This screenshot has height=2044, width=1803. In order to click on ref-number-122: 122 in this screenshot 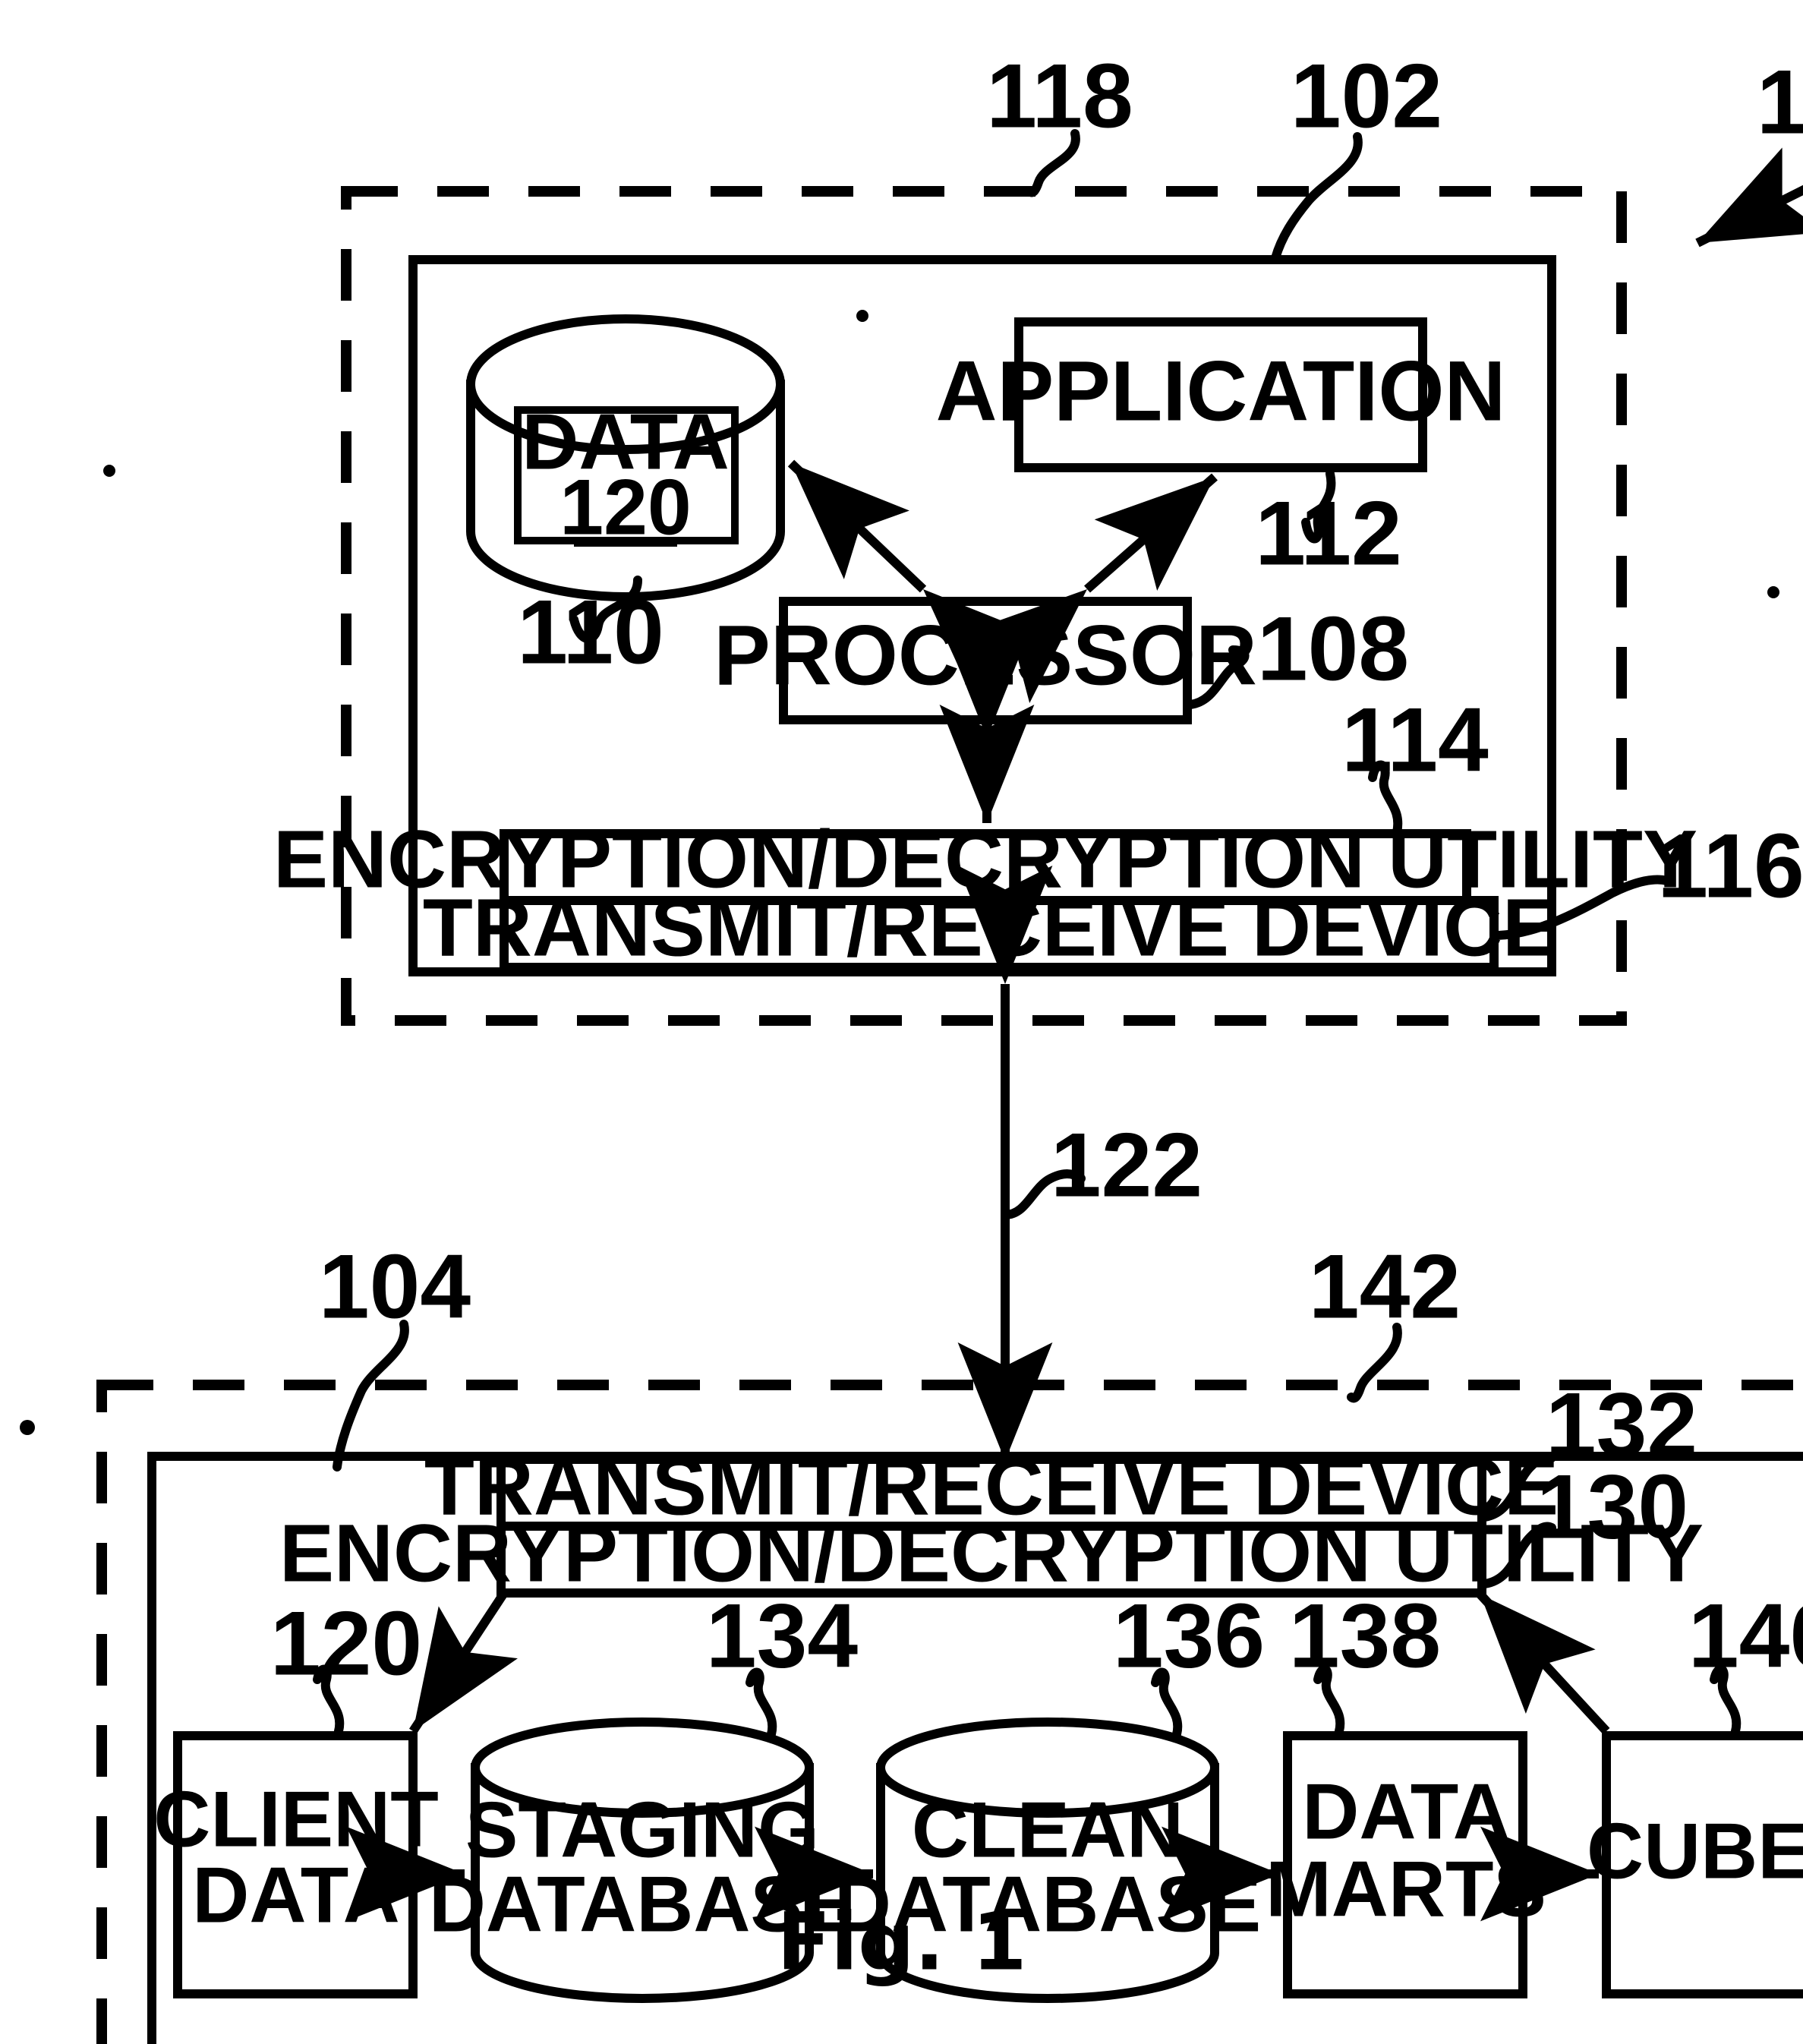, I will do `click(1127, 1165)`.